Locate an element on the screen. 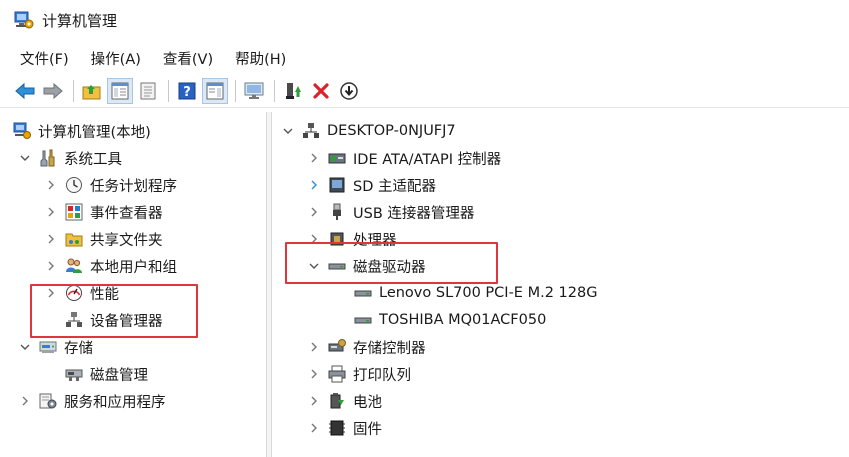 The width and height of the screenshot is (849, 457). tree-label: 任务计划程序 is located at coordinates (133, 186).